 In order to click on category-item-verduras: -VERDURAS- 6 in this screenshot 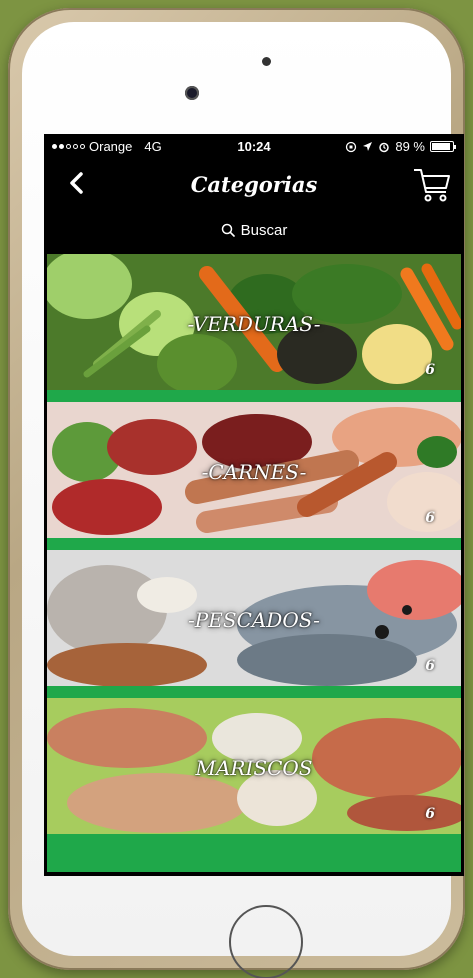, I will do `click(254, 328)`.